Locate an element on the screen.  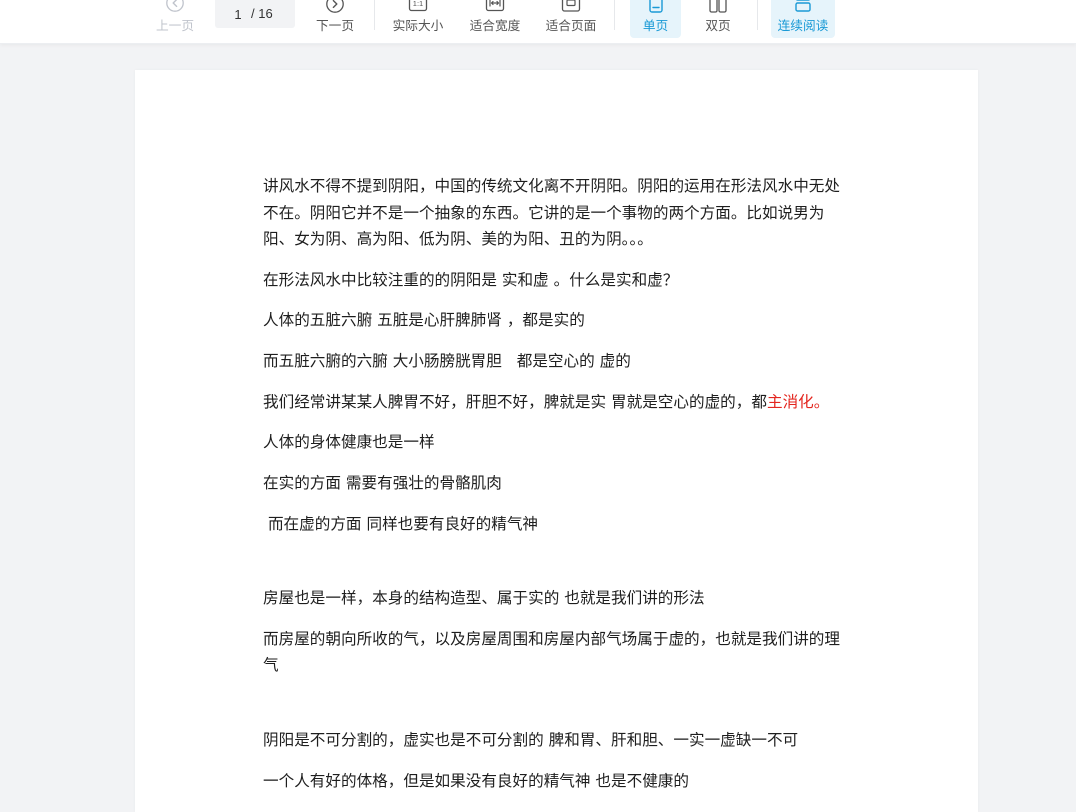
next-page-label: 下一页 is located at coordinates (335, 26).